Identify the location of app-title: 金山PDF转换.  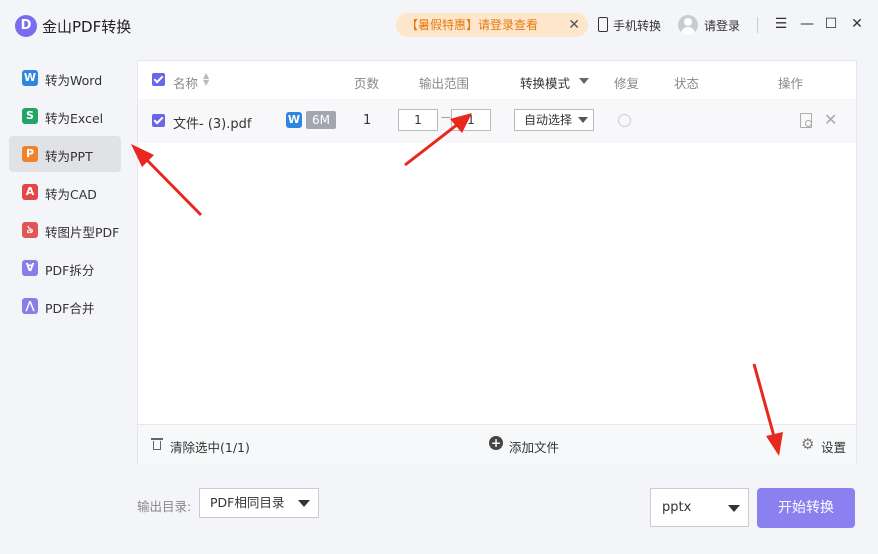
(87, 27).